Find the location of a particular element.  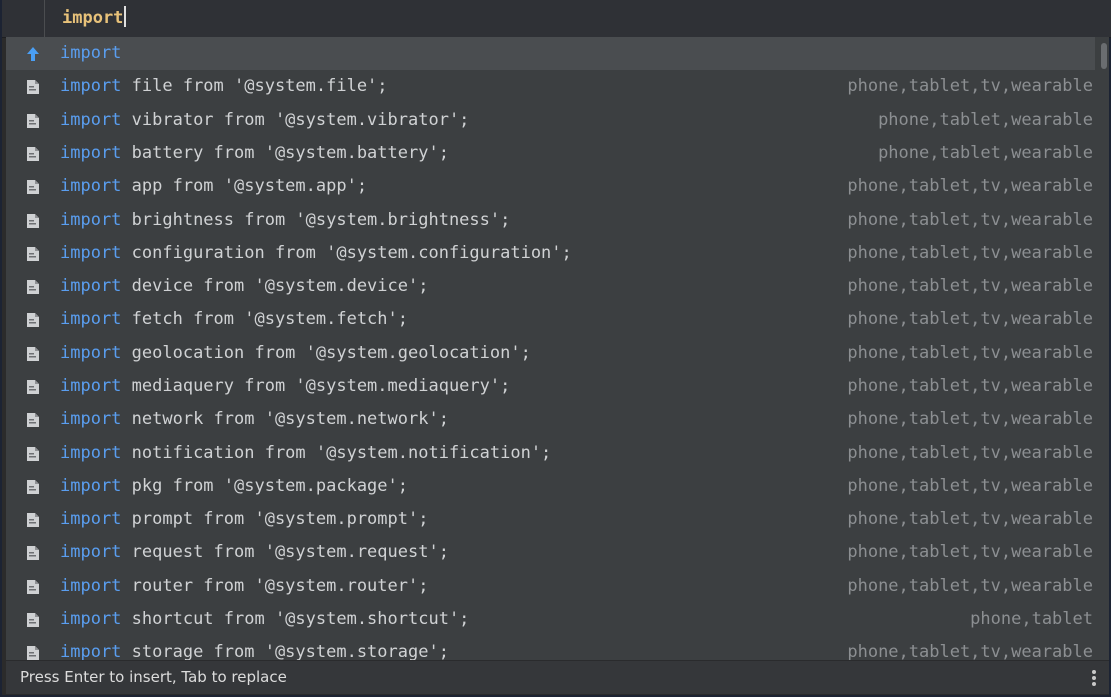

completion-item-text: import device from '@system.device'; is located at coordinates (244, 286).